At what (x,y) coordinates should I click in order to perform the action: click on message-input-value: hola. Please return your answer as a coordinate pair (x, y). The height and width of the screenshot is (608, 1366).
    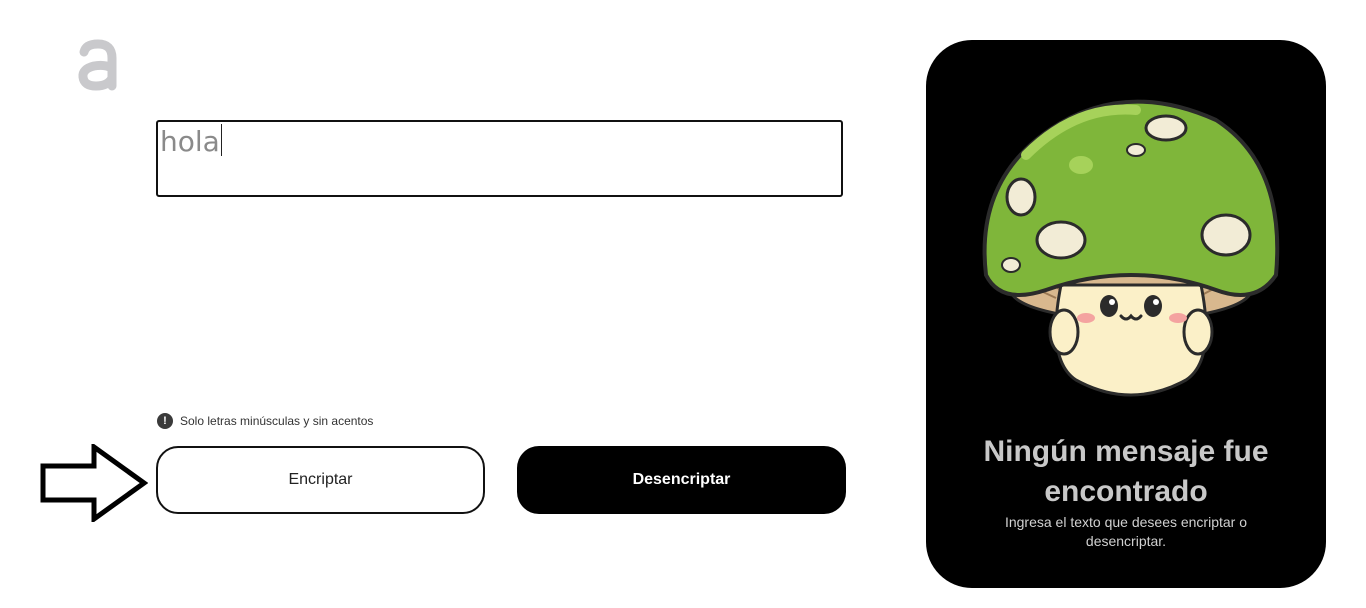
    Looking at the image, I should click on (190, 141).